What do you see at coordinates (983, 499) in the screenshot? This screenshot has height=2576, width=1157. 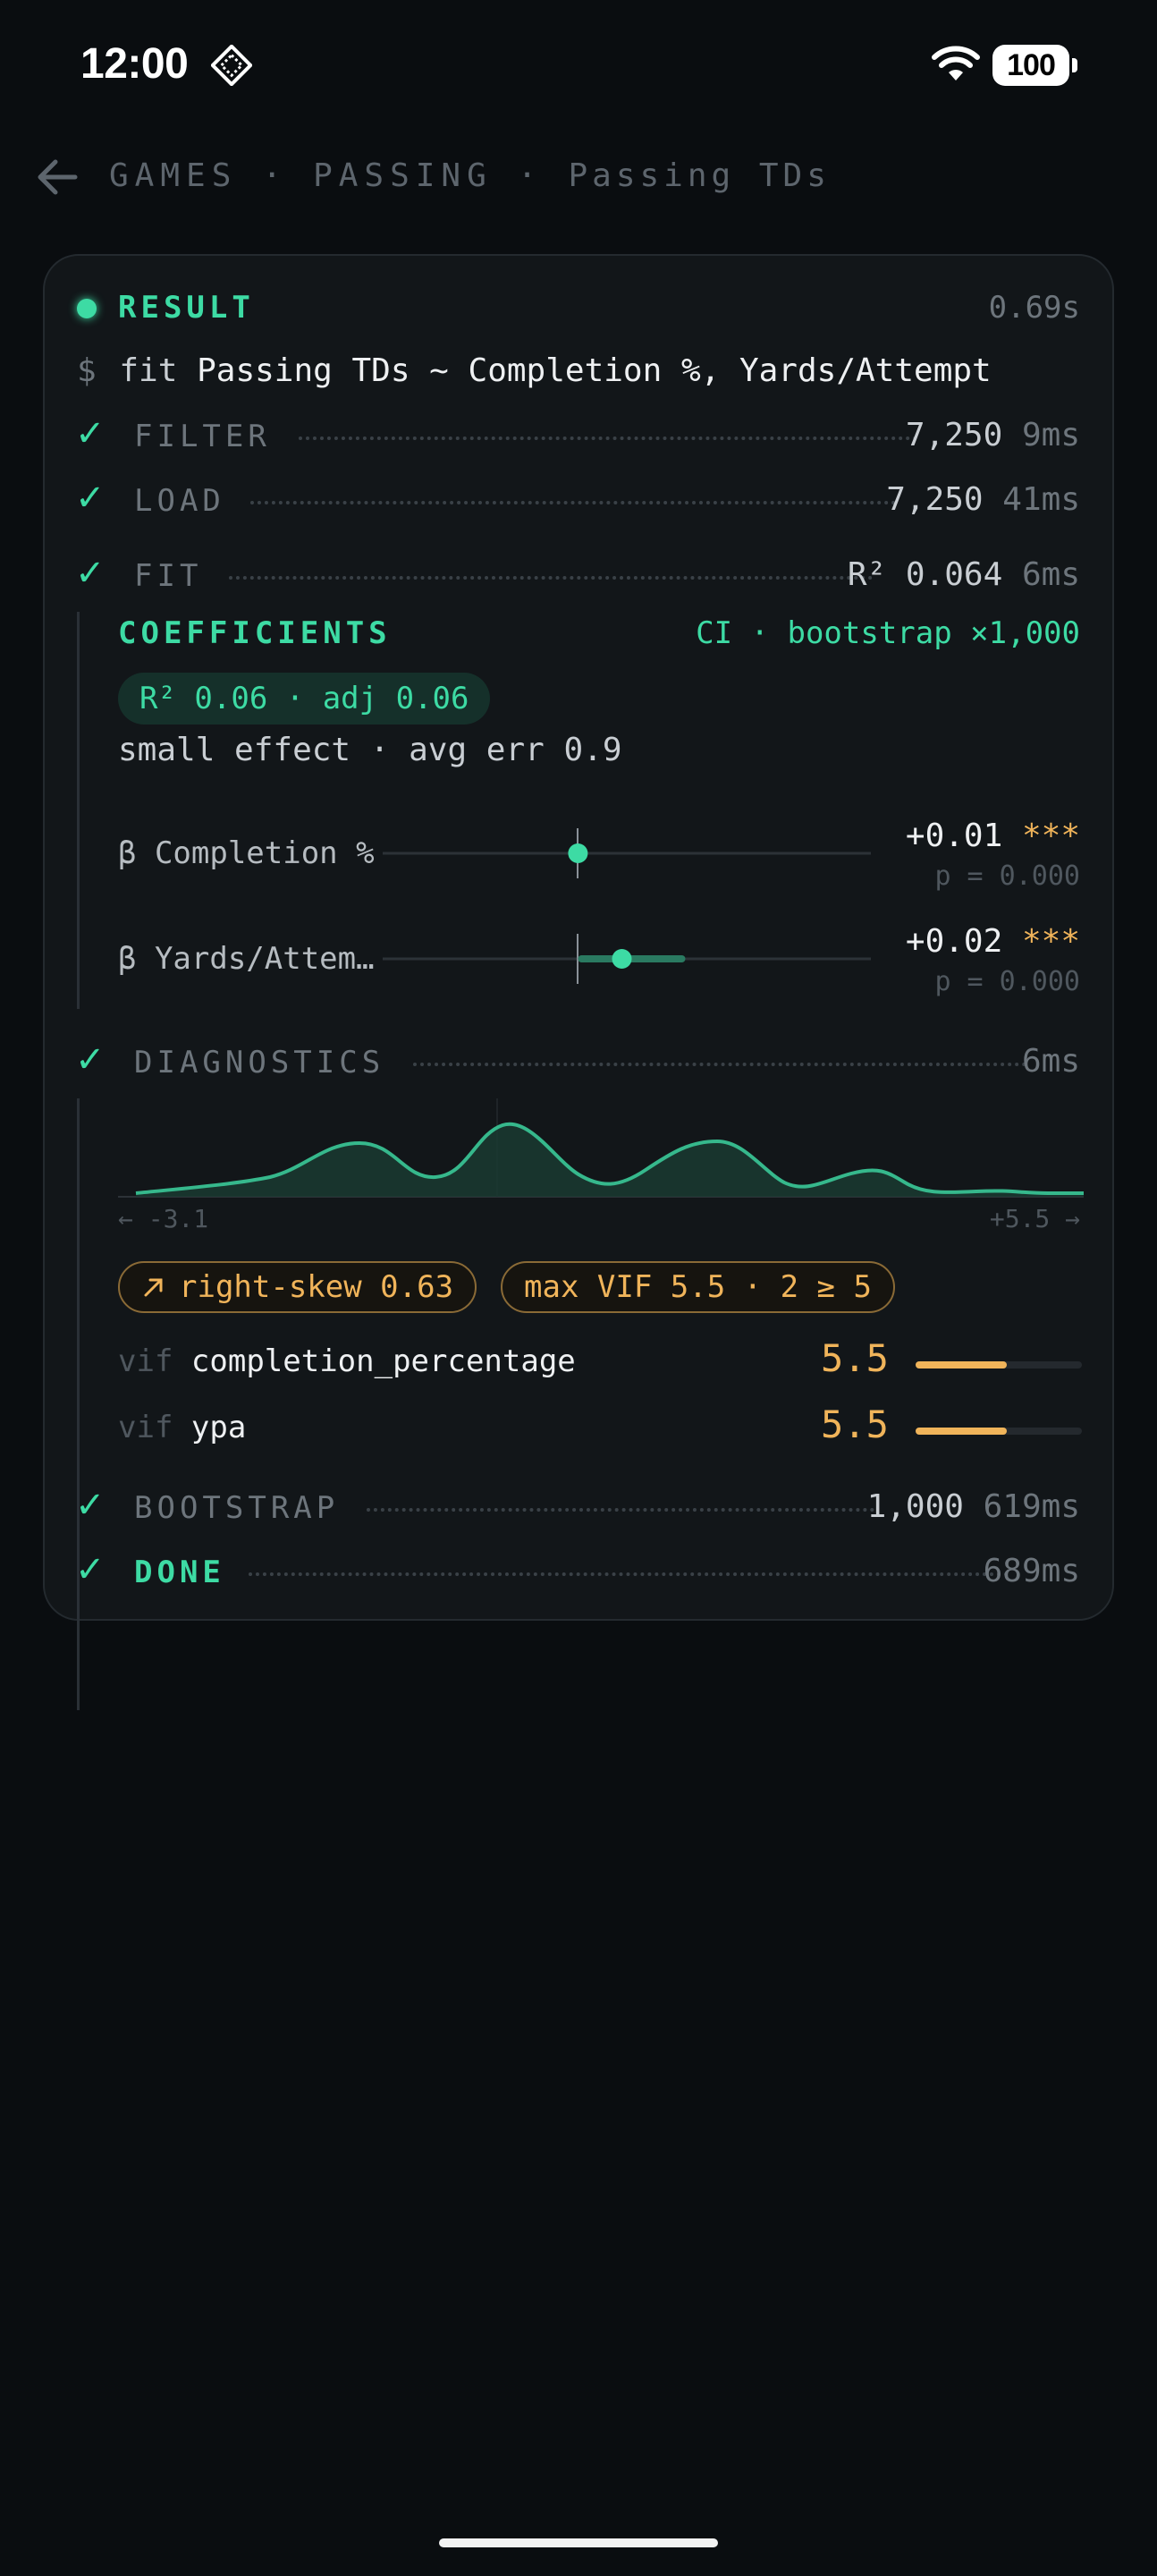 I see `step-load-value: 7,250 41ms` at bounding box center [983, 499].